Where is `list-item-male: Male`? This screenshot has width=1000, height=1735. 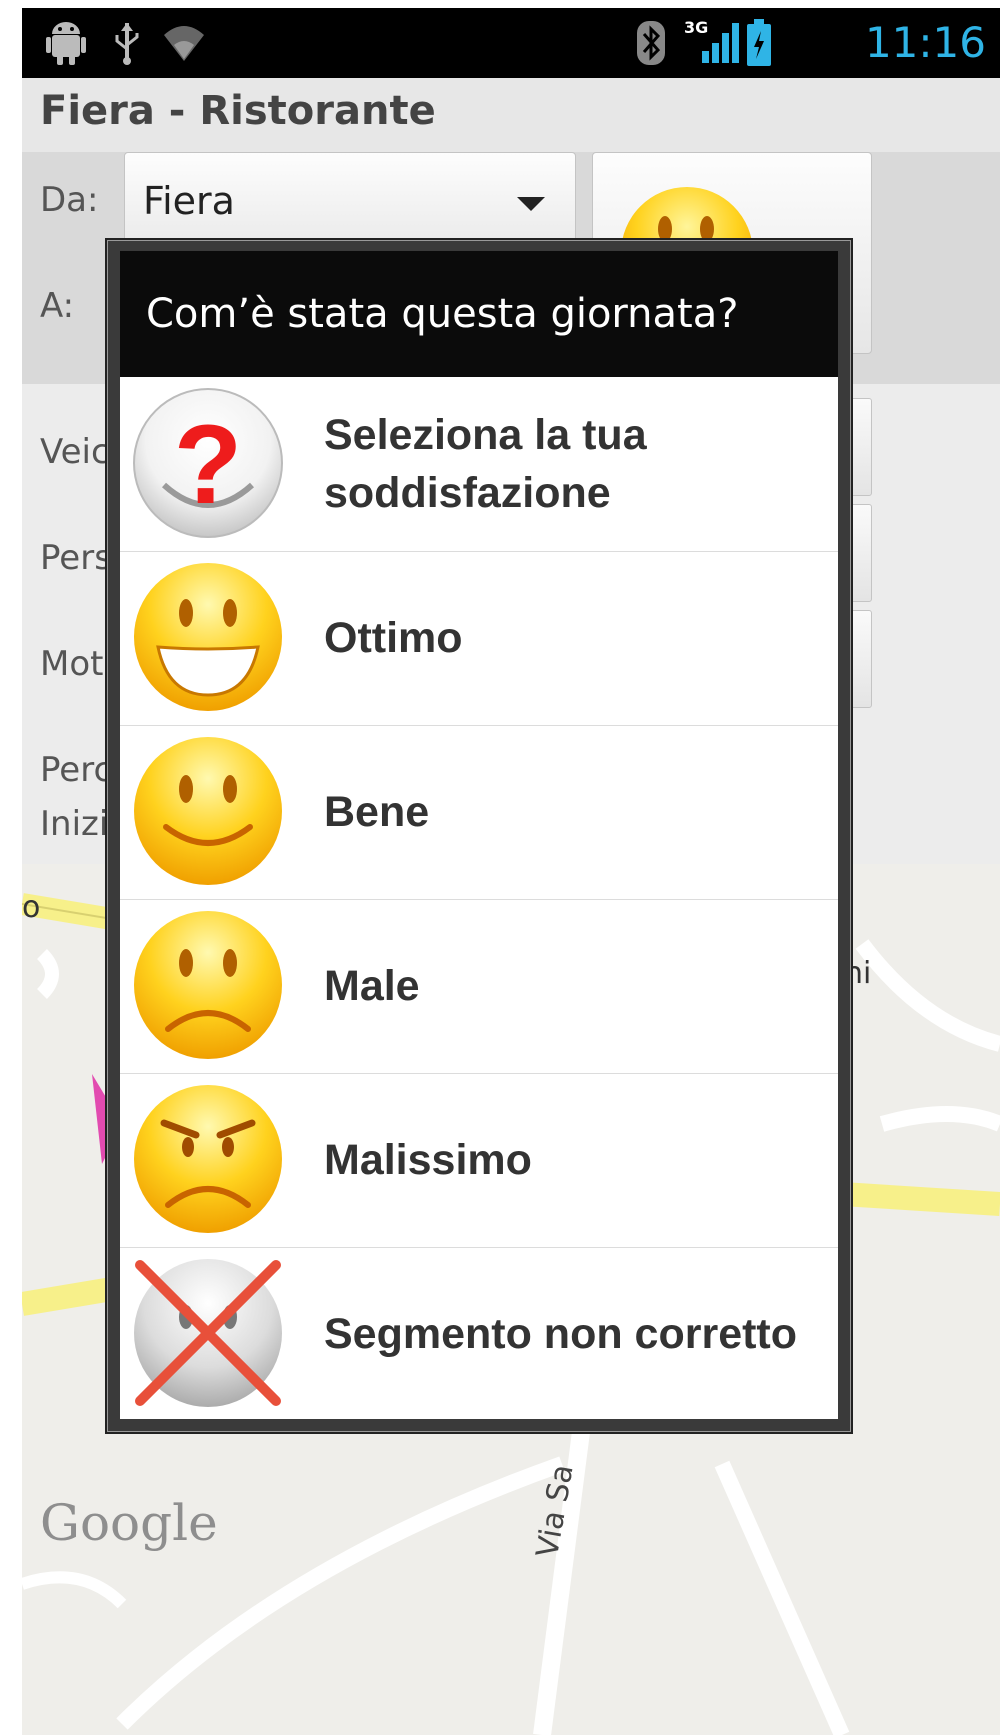
list-item-male: Male is located at coordinates (479, 986).